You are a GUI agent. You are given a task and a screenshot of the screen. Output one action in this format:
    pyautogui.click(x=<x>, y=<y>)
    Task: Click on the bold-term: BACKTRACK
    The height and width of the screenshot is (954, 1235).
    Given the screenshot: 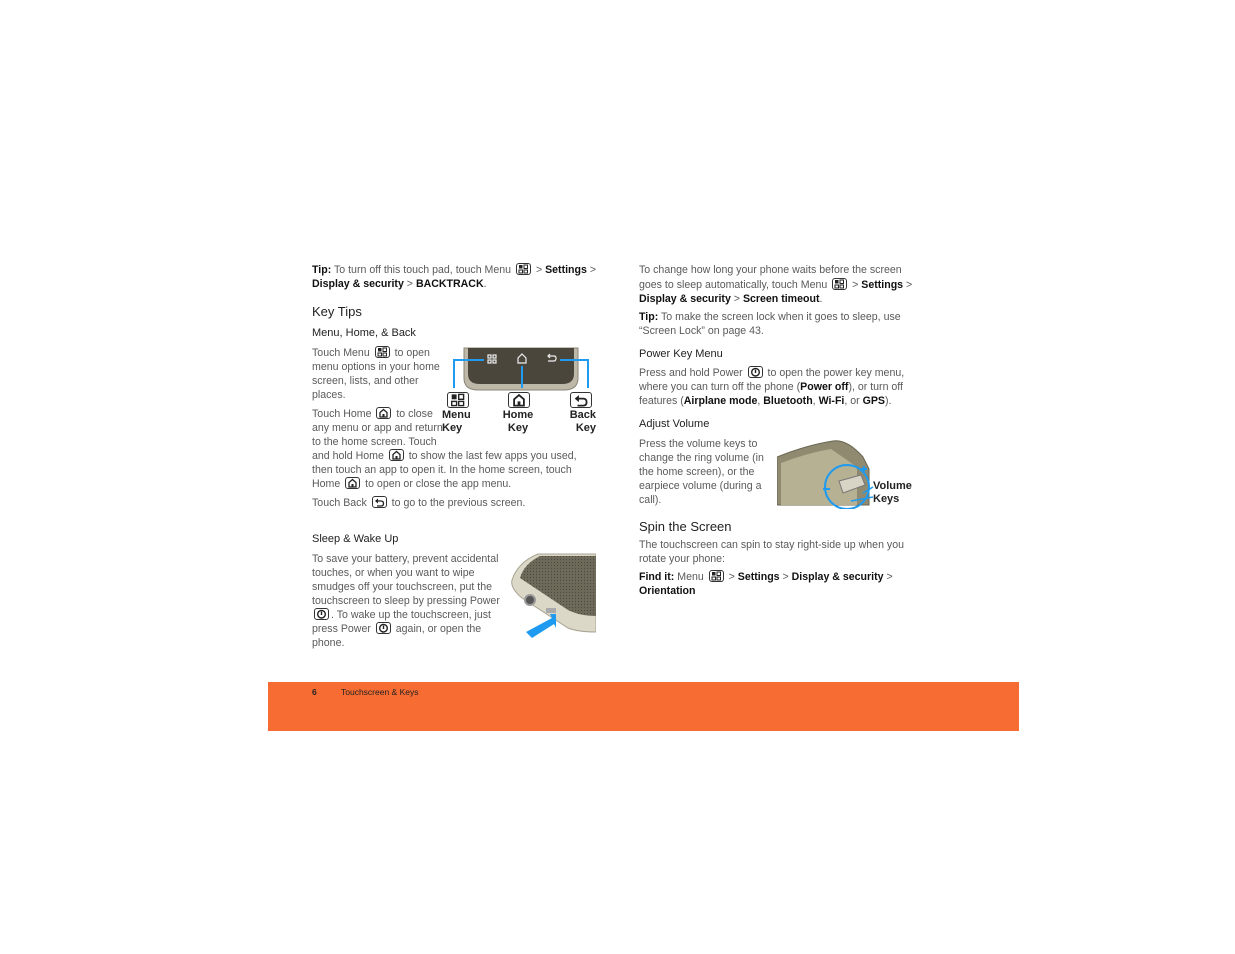 What is the action you would take?
    pyautogui.click(x=449, y=284)
    